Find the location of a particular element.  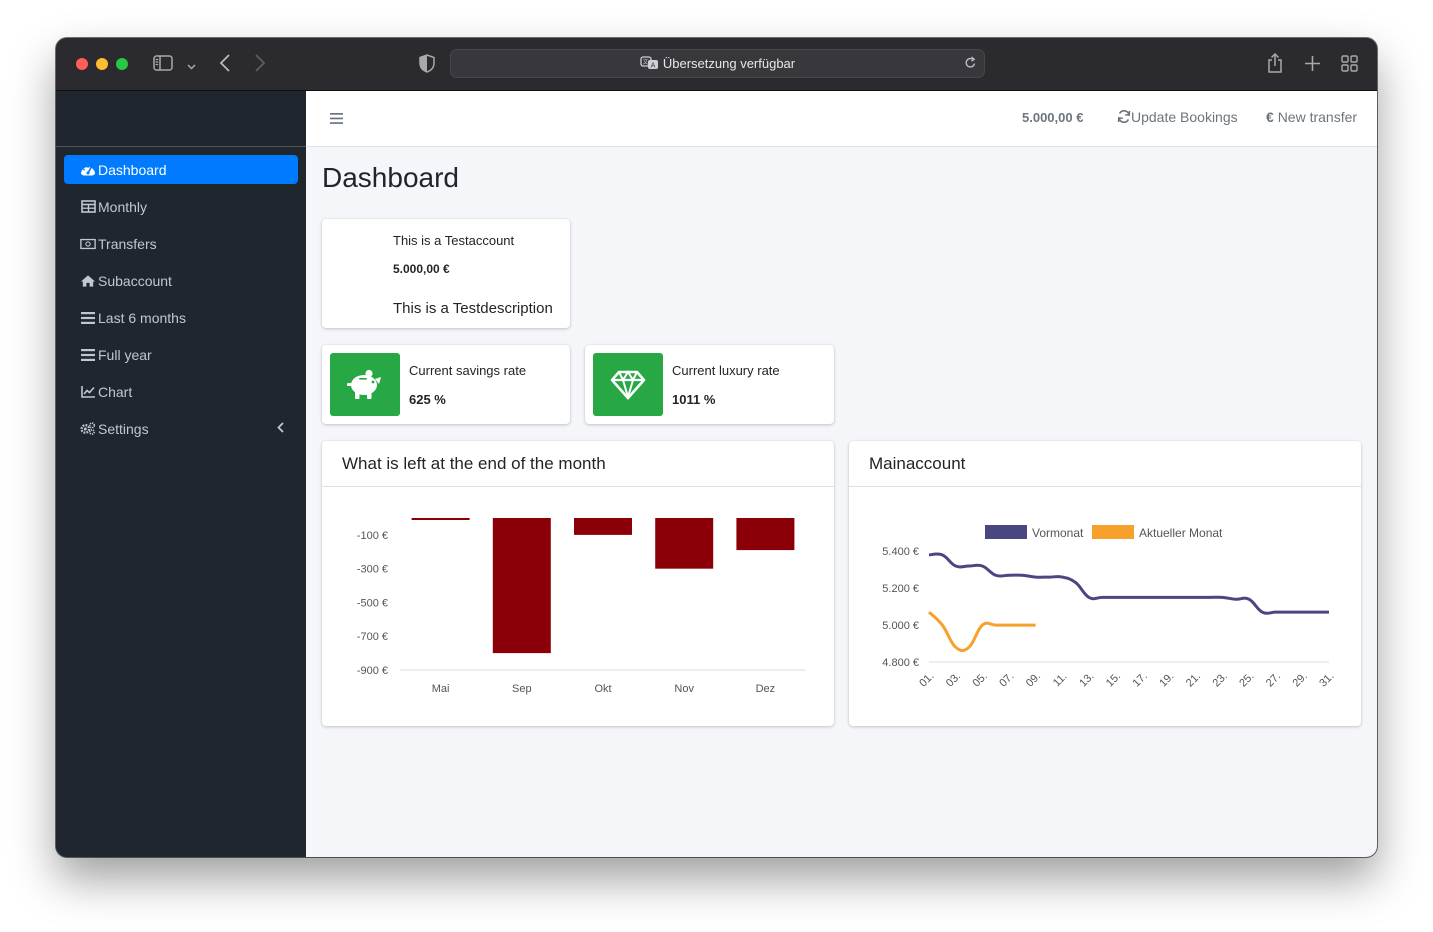

page-title: Dashboard is located at coordinates (390, 177).